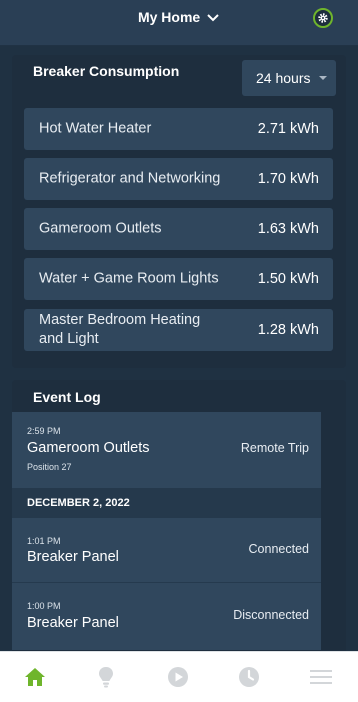 Image resolution: width=358 pixels, height=702 pixels. Describe the element at coordinates (44, 606) in the screenshot. I see `event-time: 1:00 PM` at that location.